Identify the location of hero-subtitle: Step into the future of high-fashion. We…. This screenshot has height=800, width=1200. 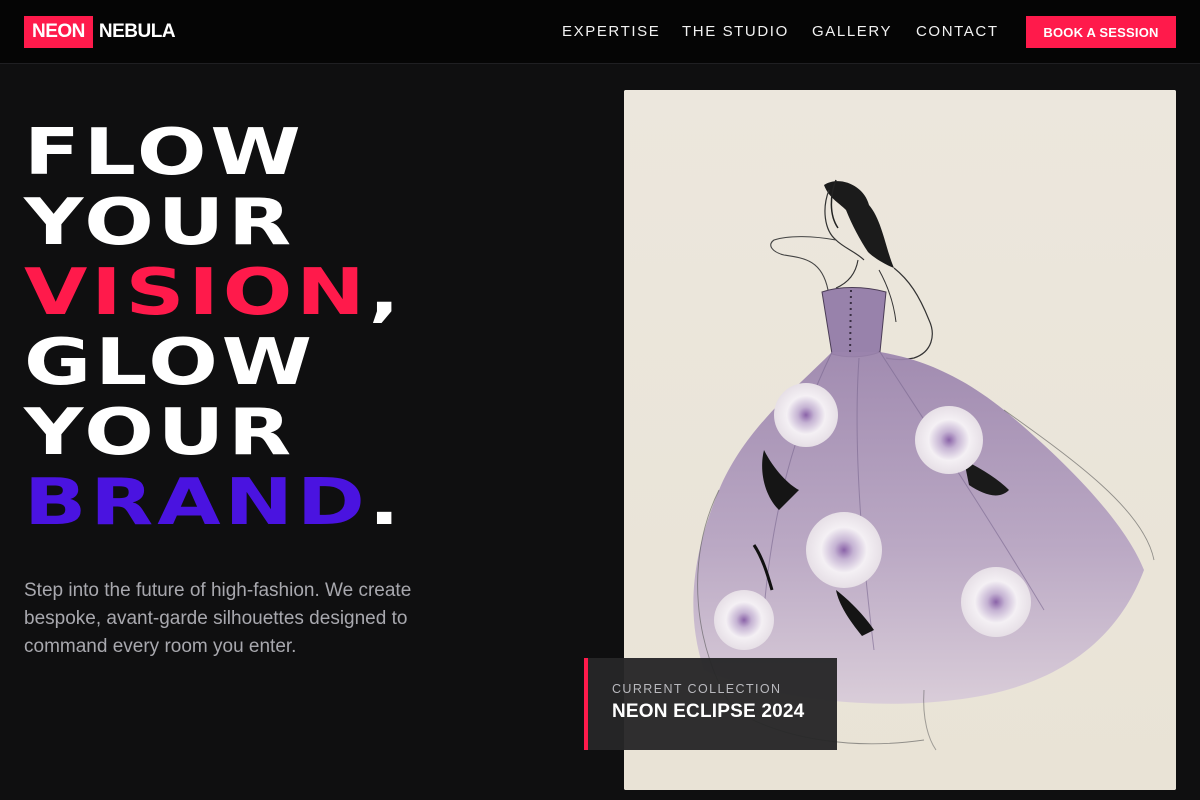
(218, 618).